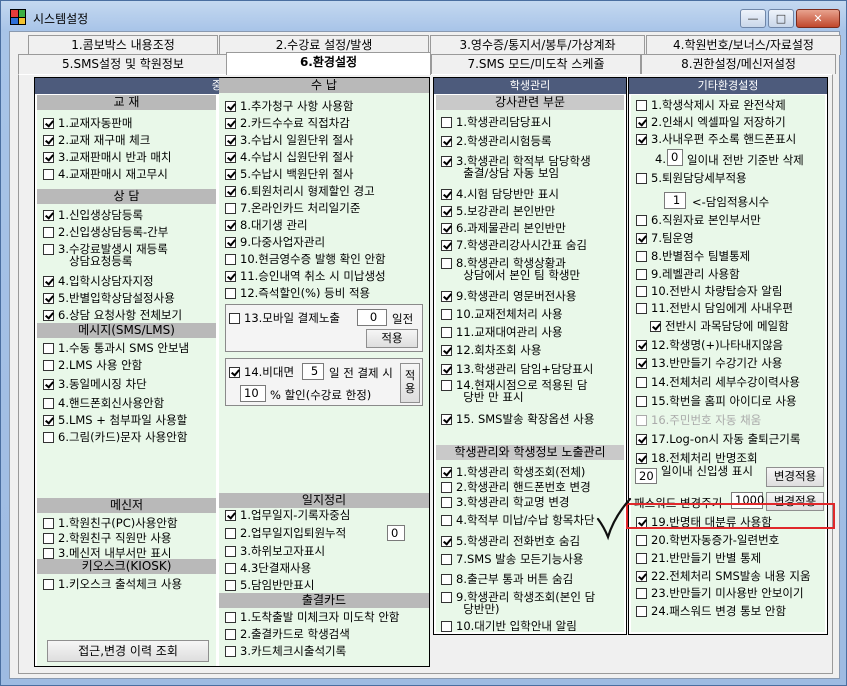 The width and height of the screenshot is (847, 686). I want to click on misc-item-1: 1.학생삭제시 자료 완전삭제, so click(711, 105).